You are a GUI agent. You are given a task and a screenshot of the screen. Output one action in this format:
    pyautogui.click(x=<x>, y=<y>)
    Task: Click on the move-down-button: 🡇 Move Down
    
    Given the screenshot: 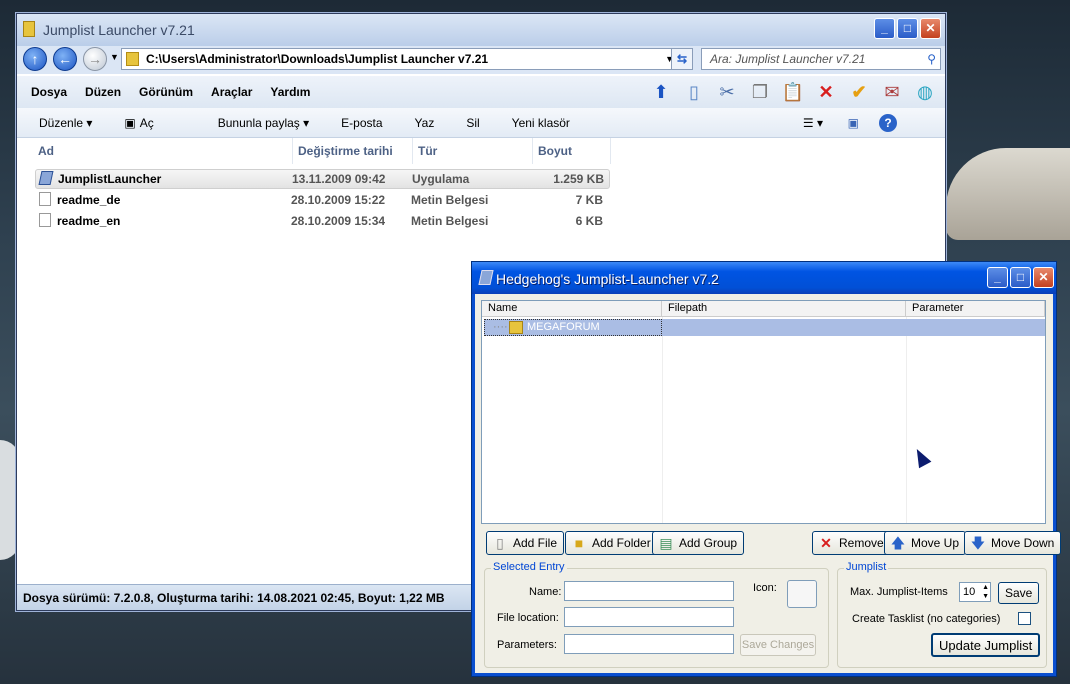 What is the action you would take?
    pyautogui.click(x=1013, y=543)
    